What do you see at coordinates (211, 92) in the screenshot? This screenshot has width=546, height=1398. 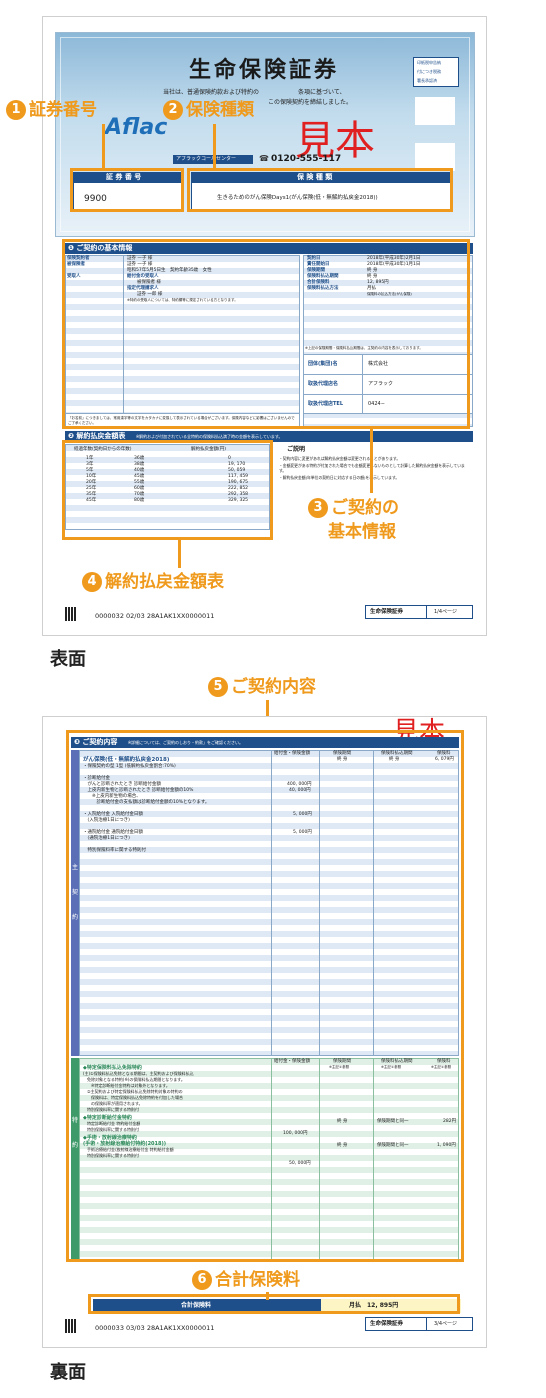 I see `intro-line-1: 当社は、普通保険約款および特約の` at bounding box center [211, 92].